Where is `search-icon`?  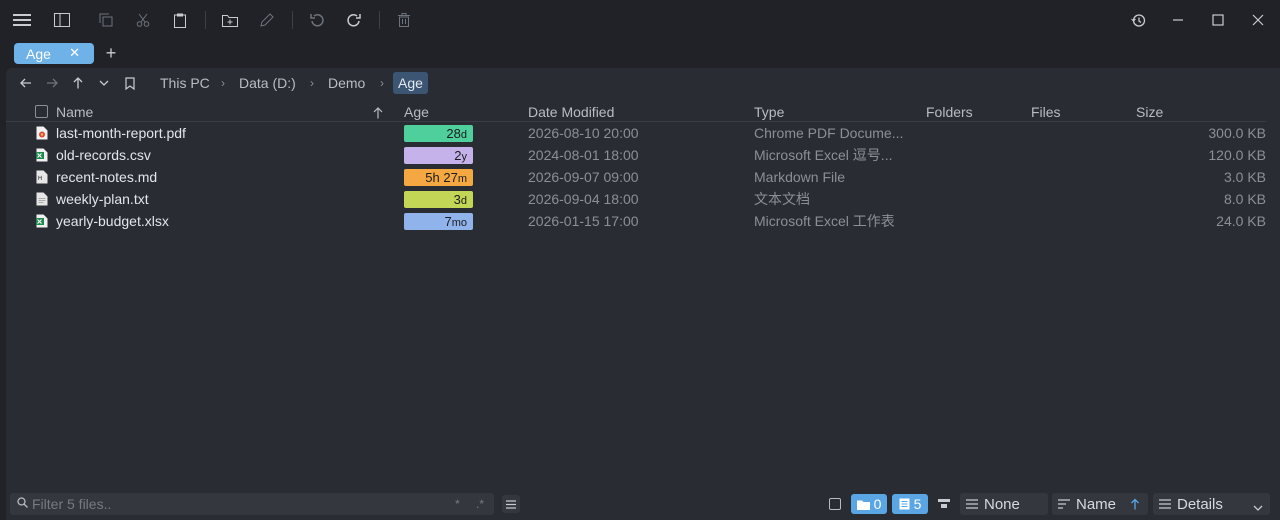
search-icon is located at coordinates (22, 504).